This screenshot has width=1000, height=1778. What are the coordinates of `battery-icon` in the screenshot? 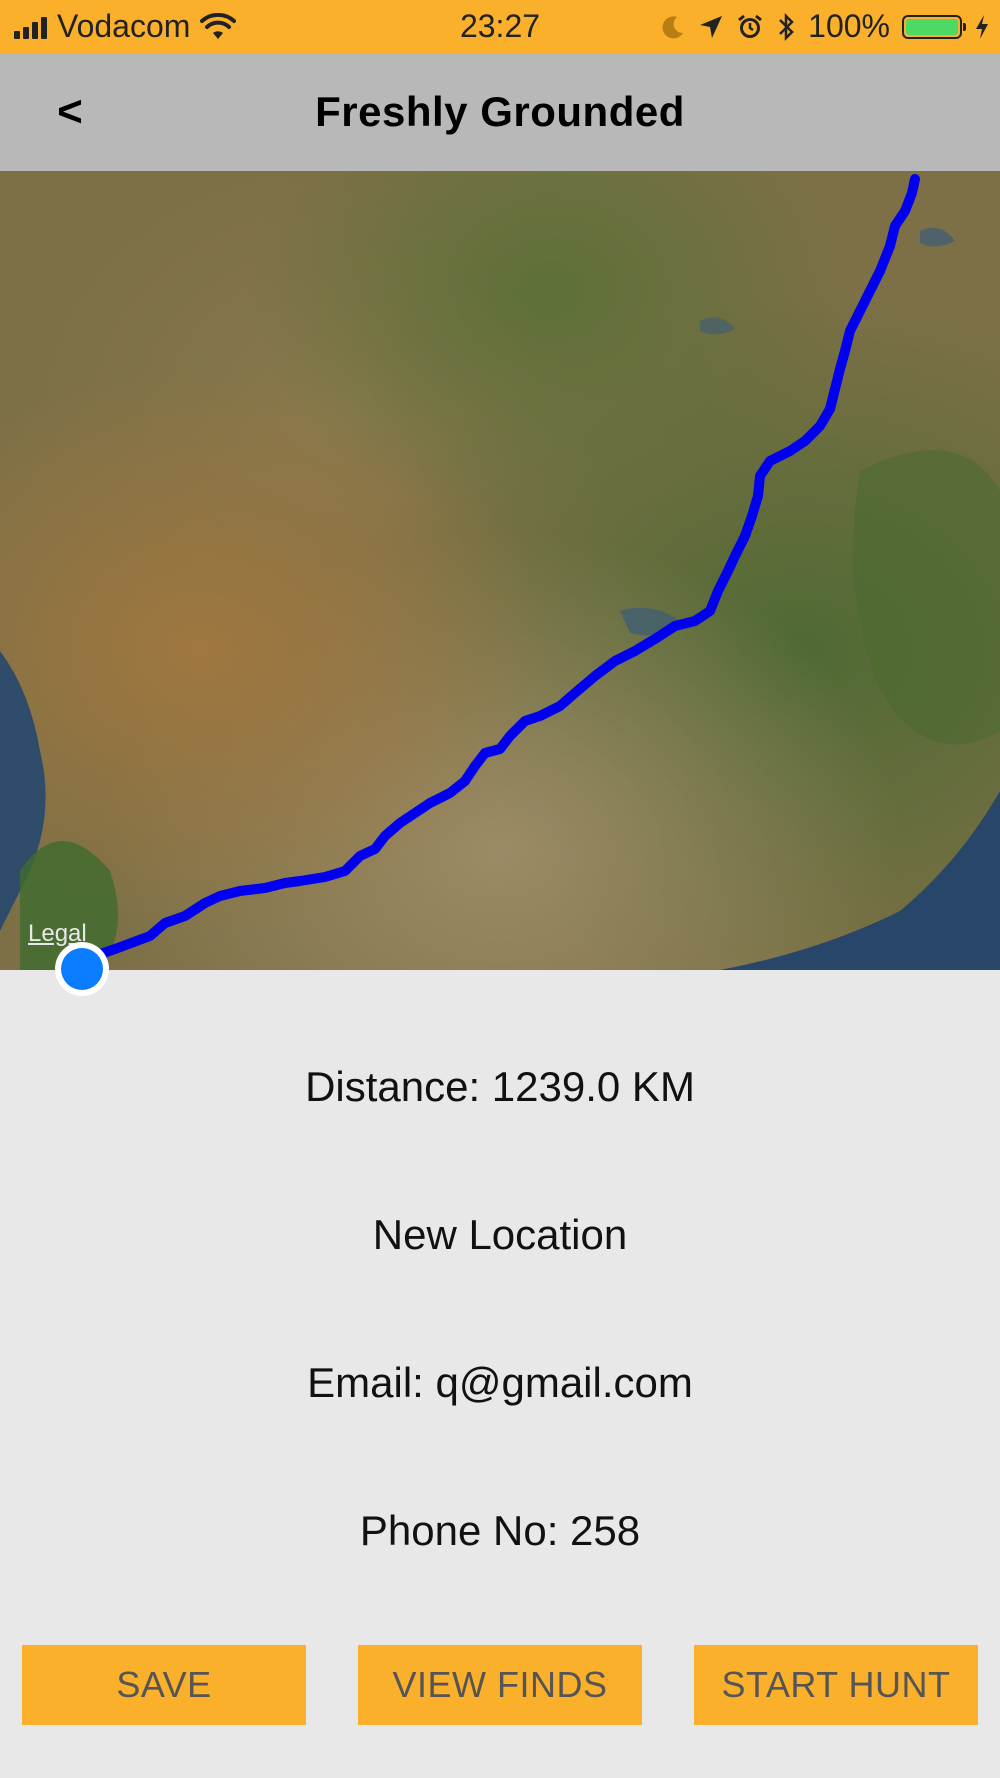 It's located at (934, 26).